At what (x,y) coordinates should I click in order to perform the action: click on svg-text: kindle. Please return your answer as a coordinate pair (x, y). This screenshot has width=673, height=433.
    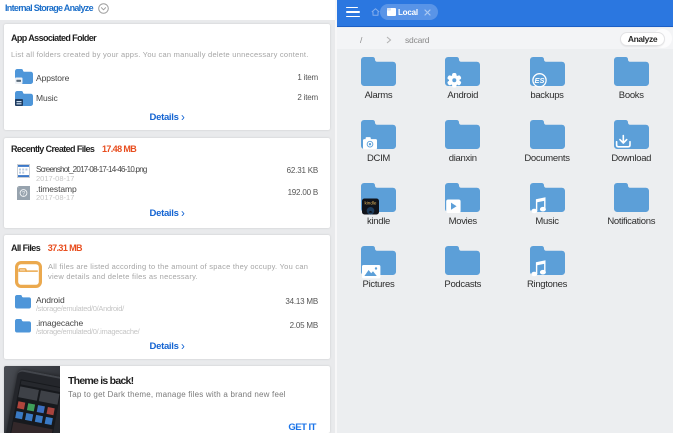
    Looking at the image, I should click on (370, 203).